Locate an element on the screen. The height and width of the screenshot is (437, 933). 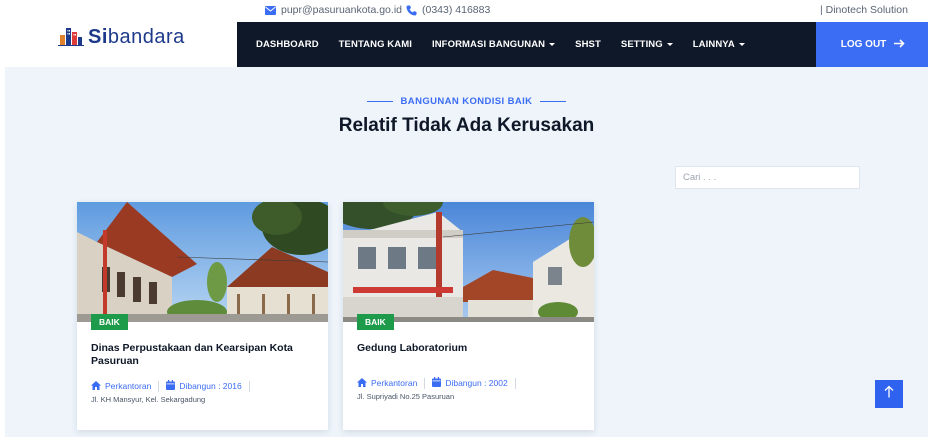
nav-lainnya: LAINNYA is located at coordinates (719, 44).